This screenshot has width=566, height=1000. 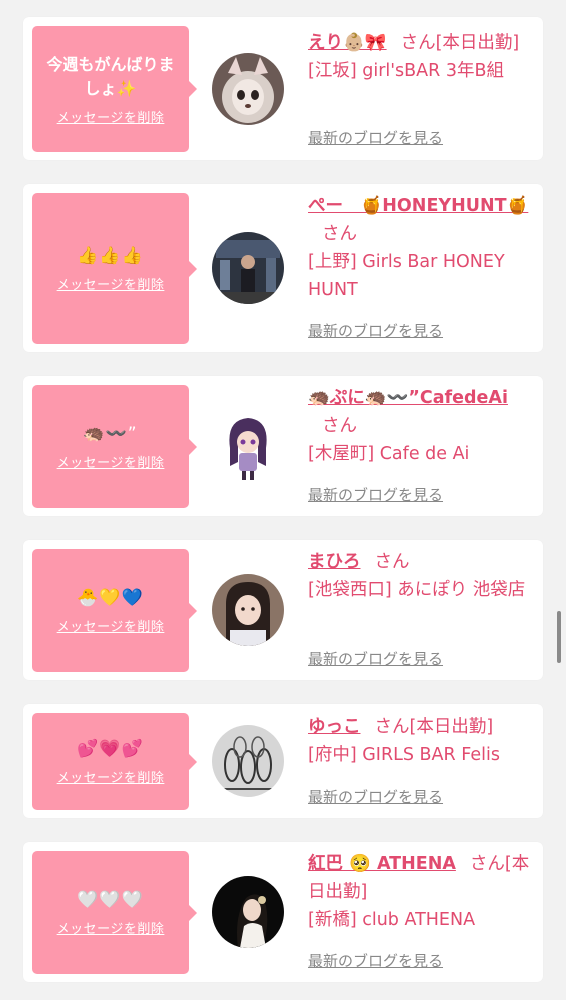 What do you see at coordinates (408, 398) in the screenshot?
I see `cast-name-link: 🦔ぷに🦔〰️”CafedeAi` at bounding box center [408, 398].